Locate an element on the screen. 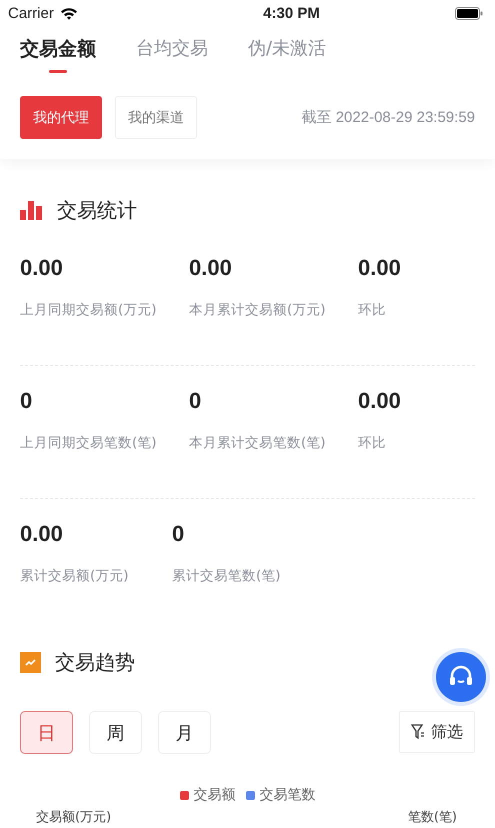  period-button: 周 is located at coordinates (115, 732).